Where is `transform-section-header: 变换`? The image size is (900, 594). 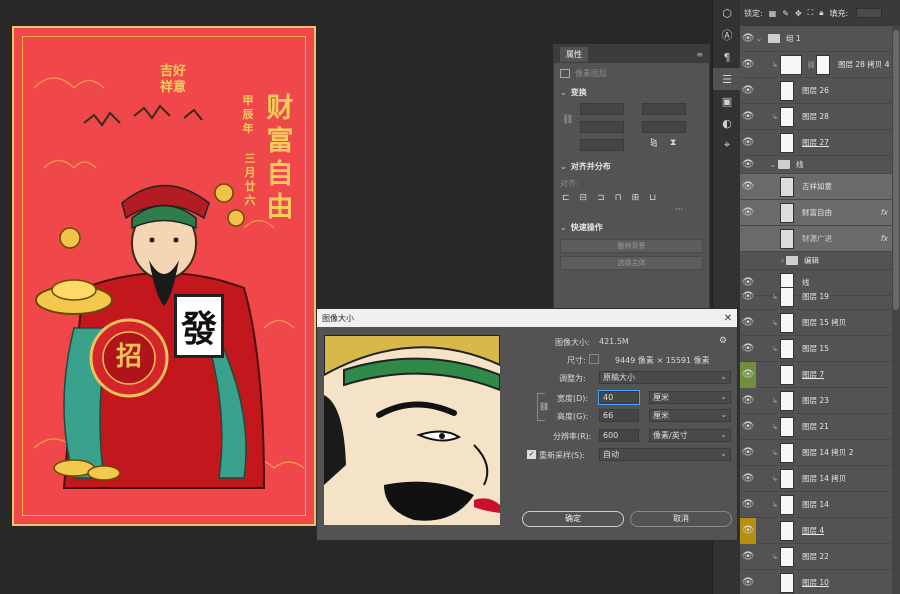 transform-section-header: 变换 is located at coordinates (631, 92).